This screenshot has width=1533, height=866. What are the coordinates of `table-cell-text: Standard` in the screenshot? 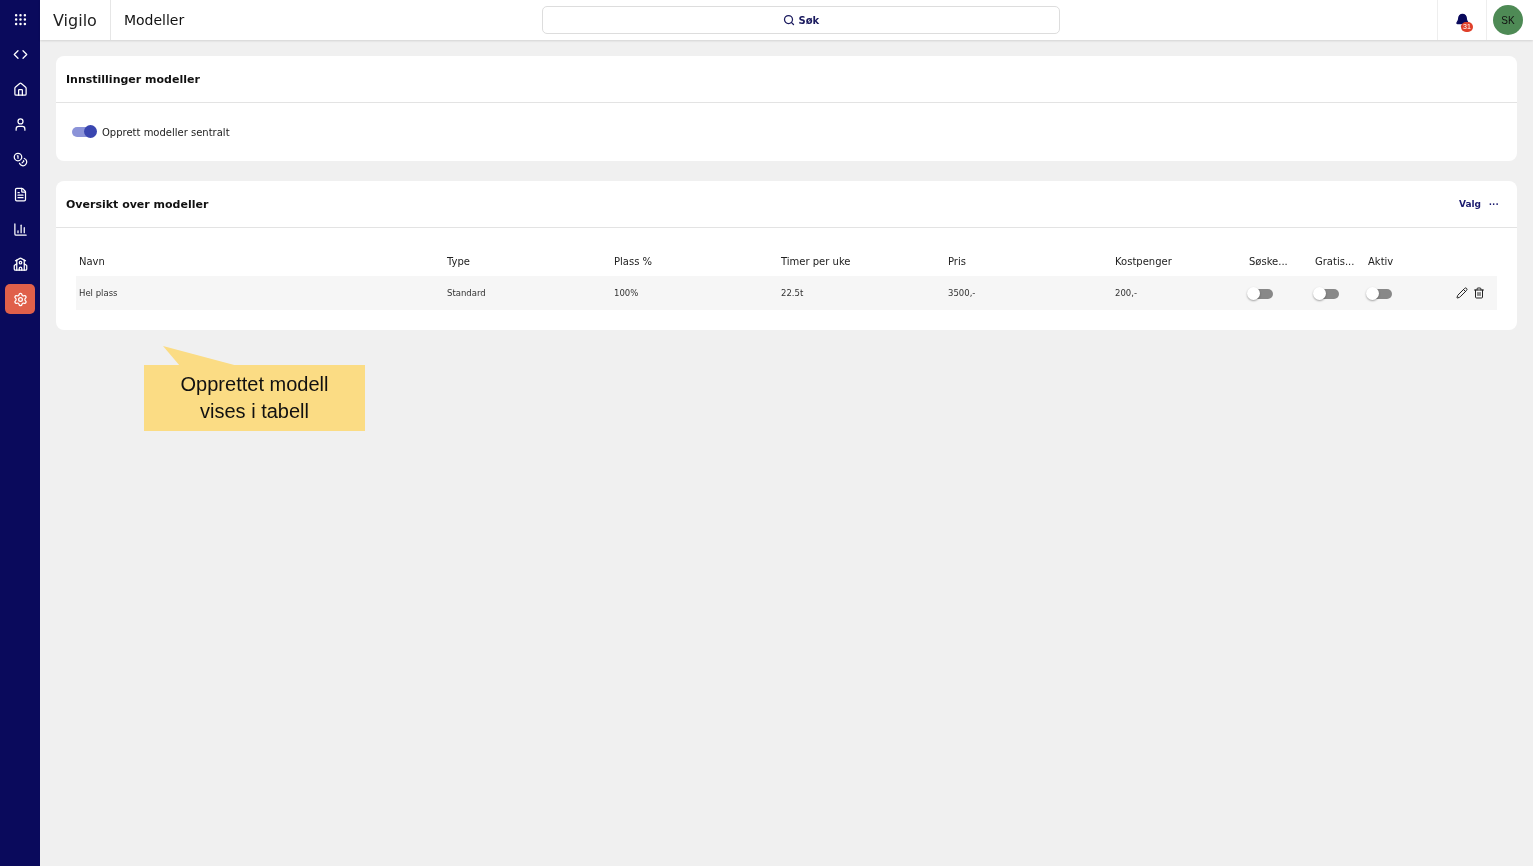 It's located at (467, 293).